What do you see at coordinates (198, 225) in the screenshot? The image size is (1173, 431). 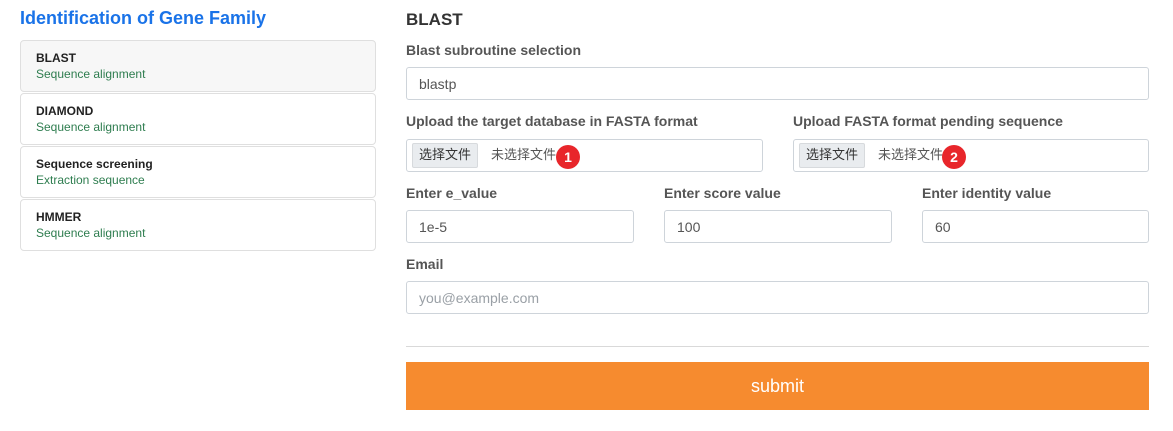 I see `sidebar-item-hmmer: HMMER Sequence alignment` at bounding box center [198, 225].